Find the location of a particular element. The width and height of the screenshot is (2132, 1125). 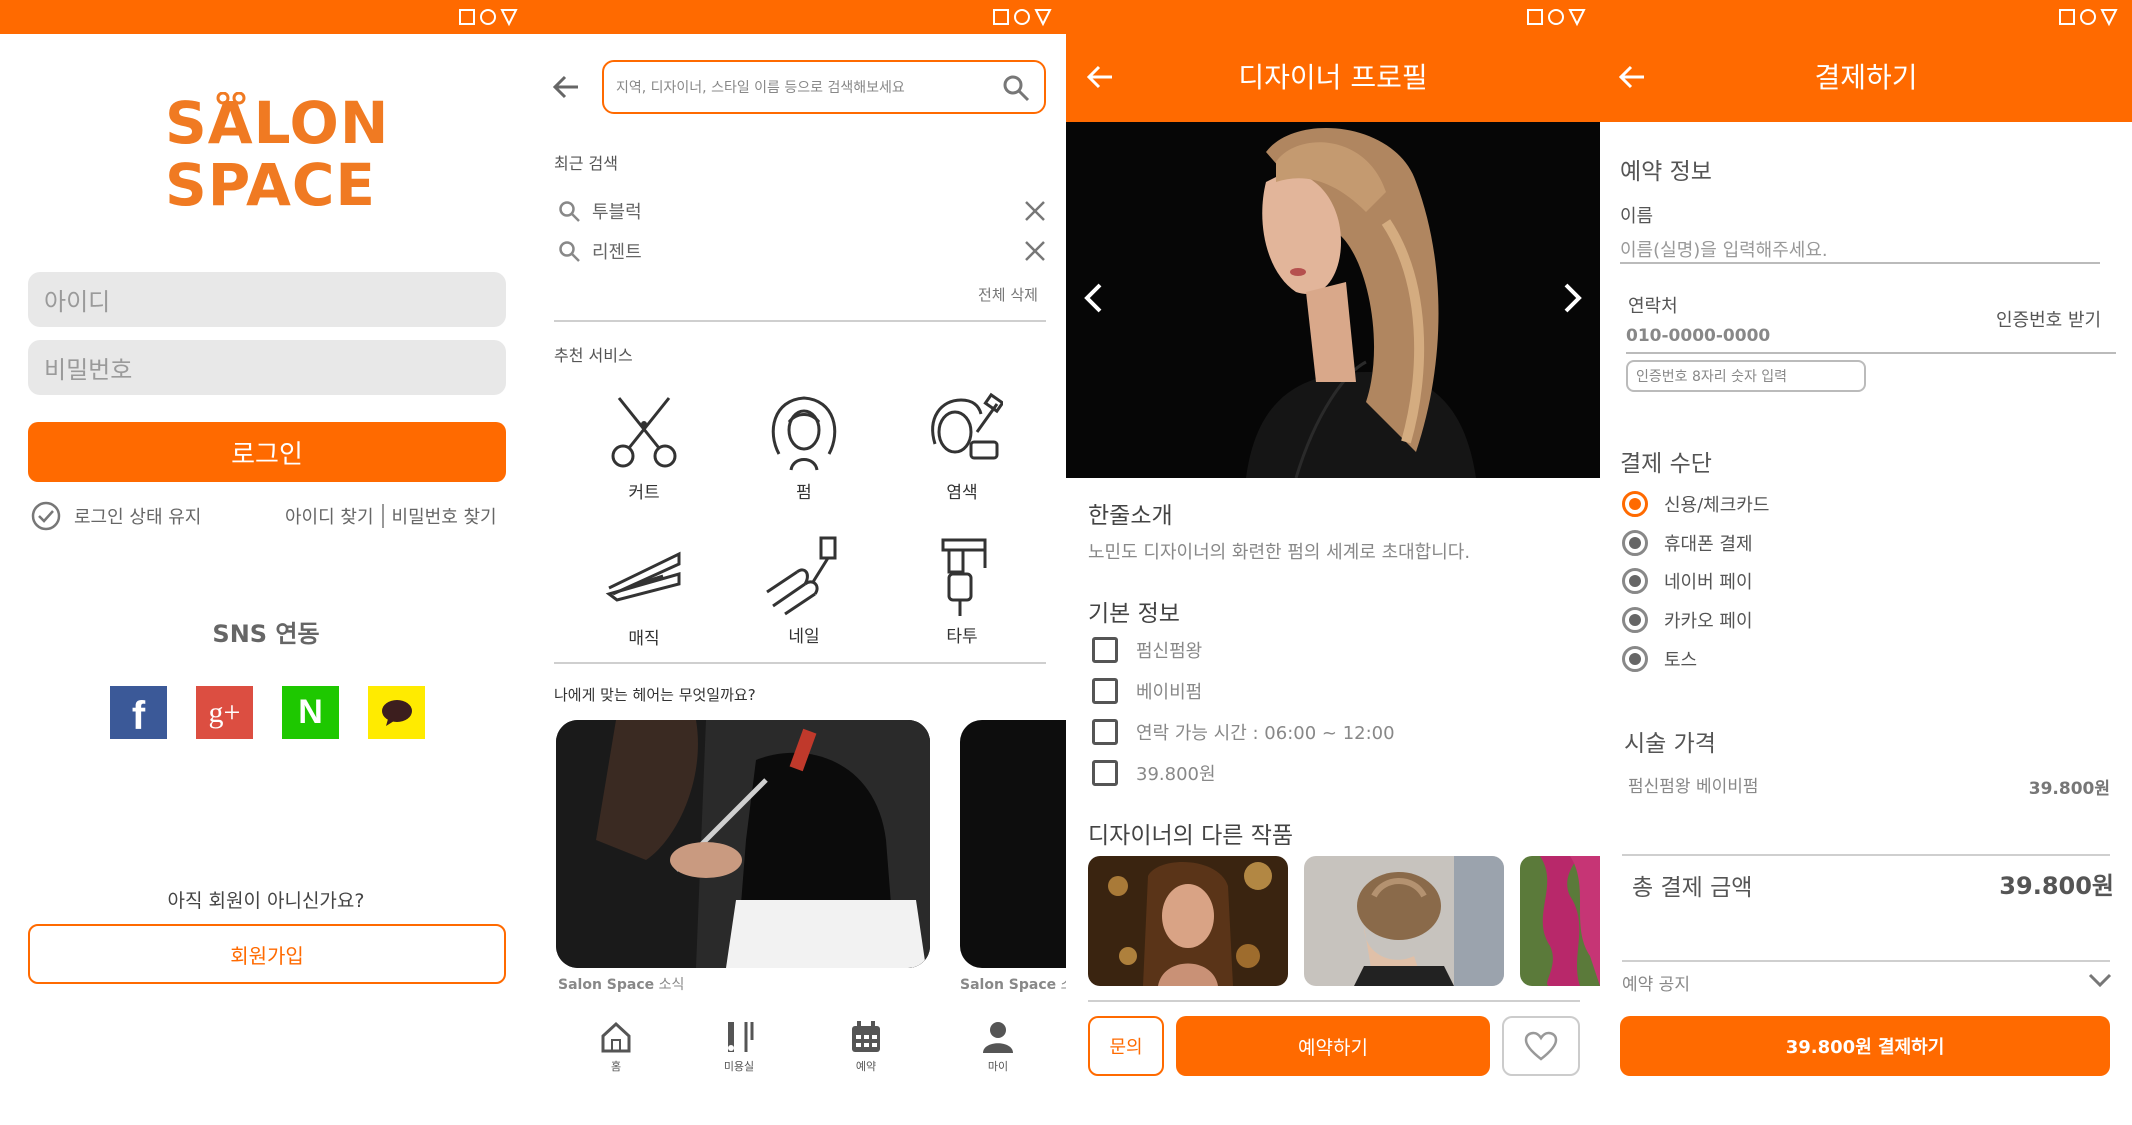

signup-button: 회원가입 is located at coordinates (267, 954).